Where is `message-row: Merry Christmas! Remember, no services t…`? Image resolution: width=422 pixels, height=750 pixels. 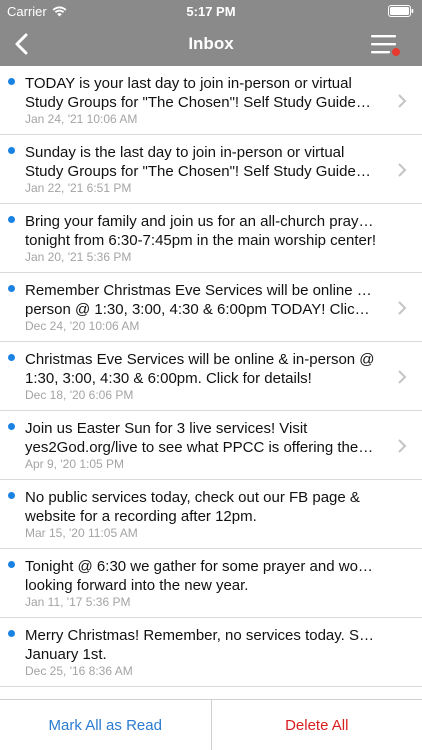
message-row: Merry Christmas! Remember, no services t… is located at coordinates (211, 652).